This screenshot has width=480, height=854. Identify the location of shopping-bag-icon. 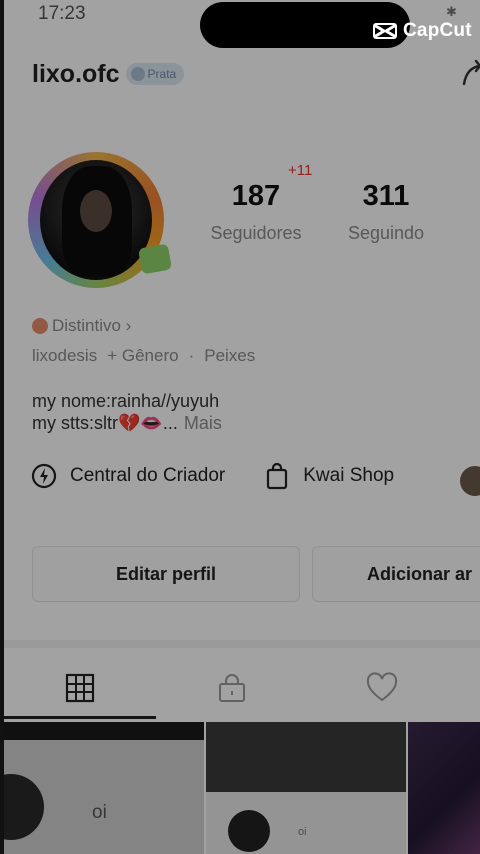
(277, 476).